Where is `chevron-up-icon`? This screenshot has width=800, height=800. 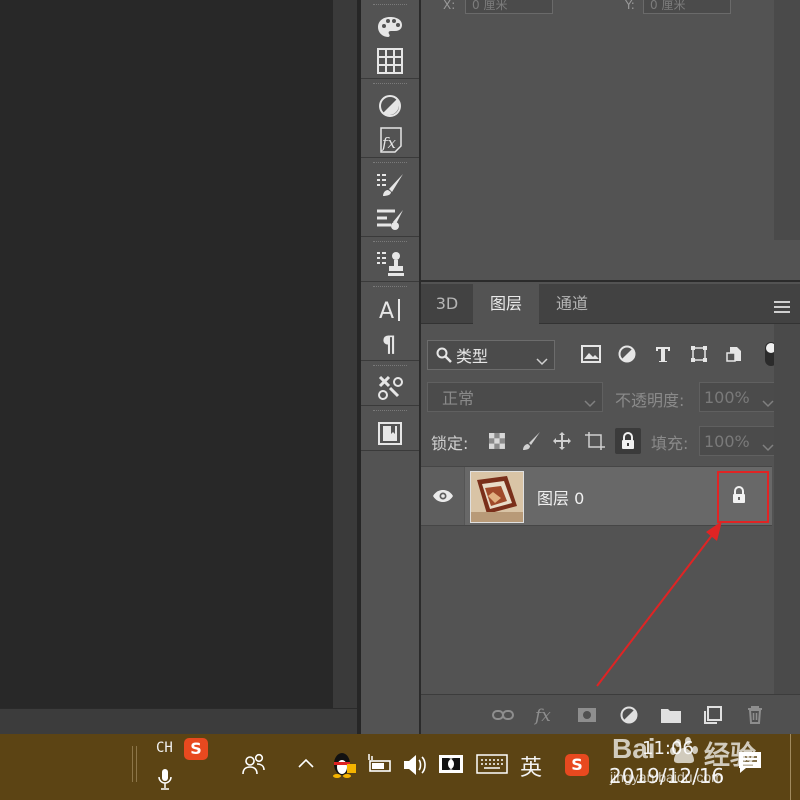 chevron-up-icon is located at coordinates (306, 763).